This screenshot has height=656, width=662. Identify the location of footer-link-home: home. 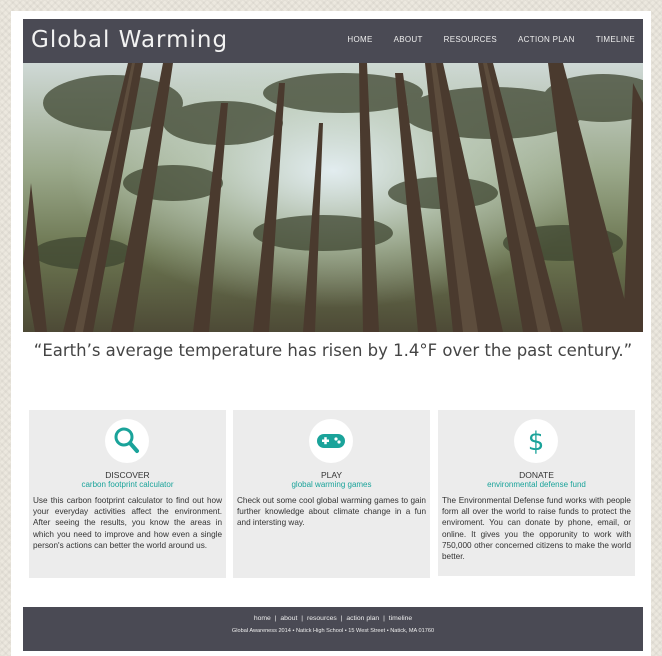
(262, 618).